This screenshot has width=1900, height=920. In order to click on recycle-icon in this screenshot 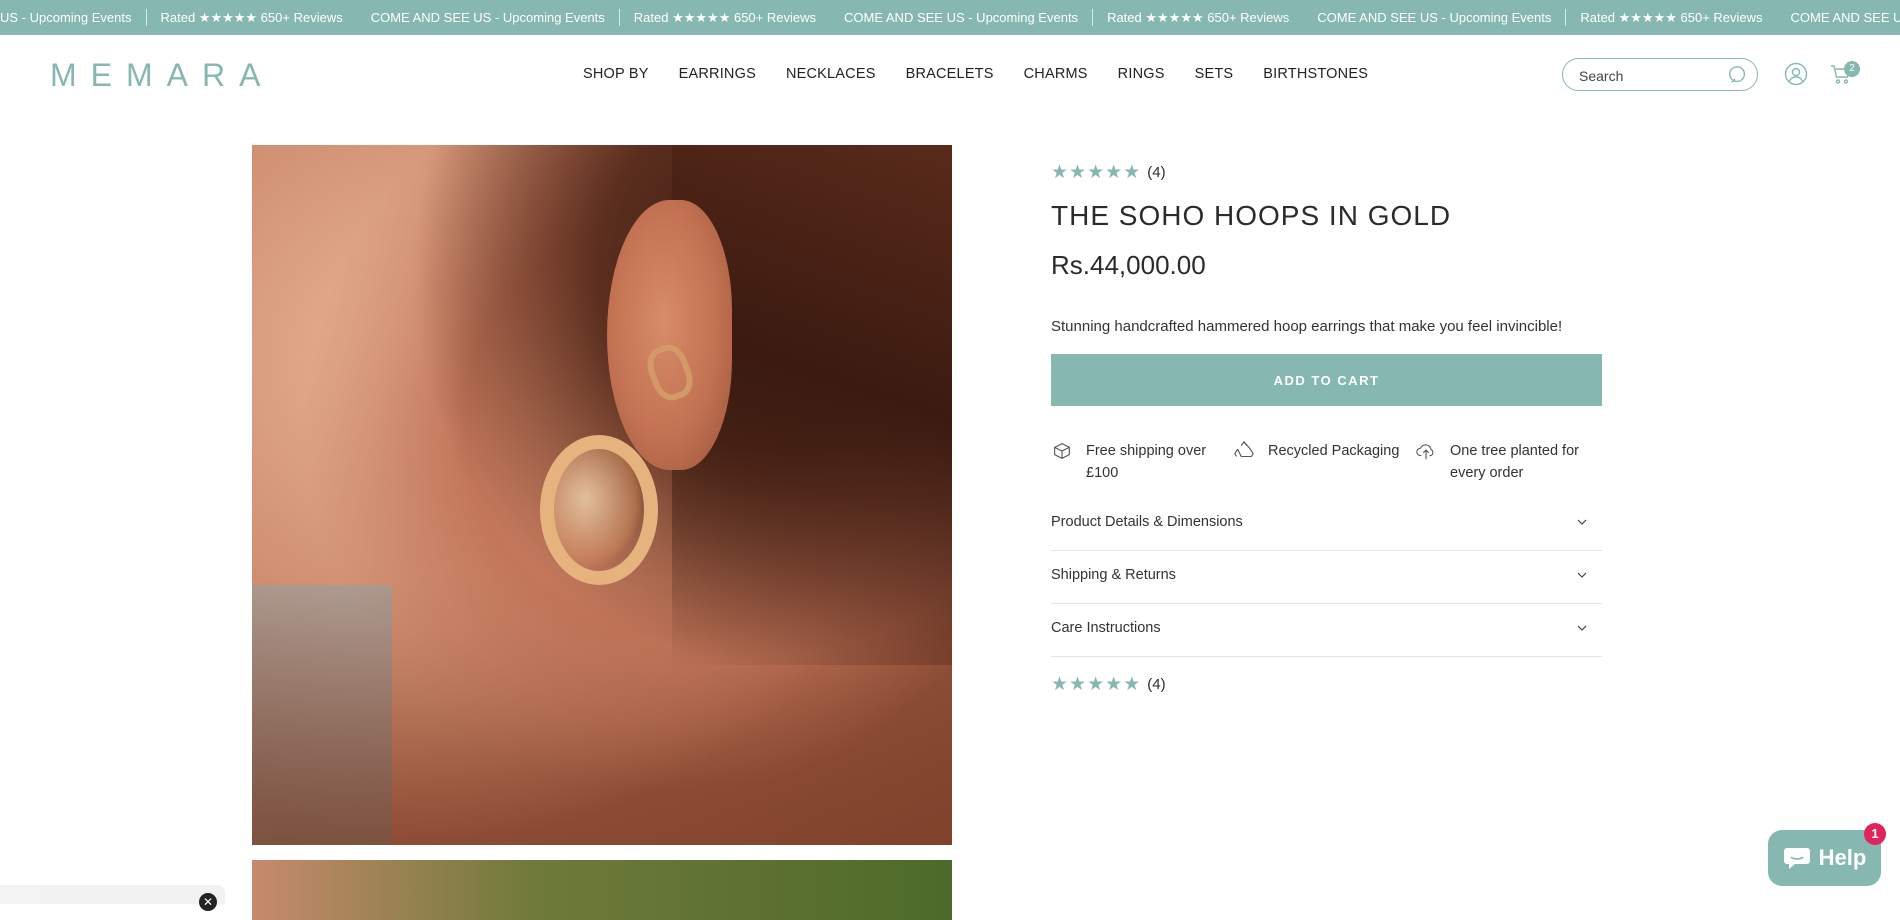, I will do `click(1244, 449)`.